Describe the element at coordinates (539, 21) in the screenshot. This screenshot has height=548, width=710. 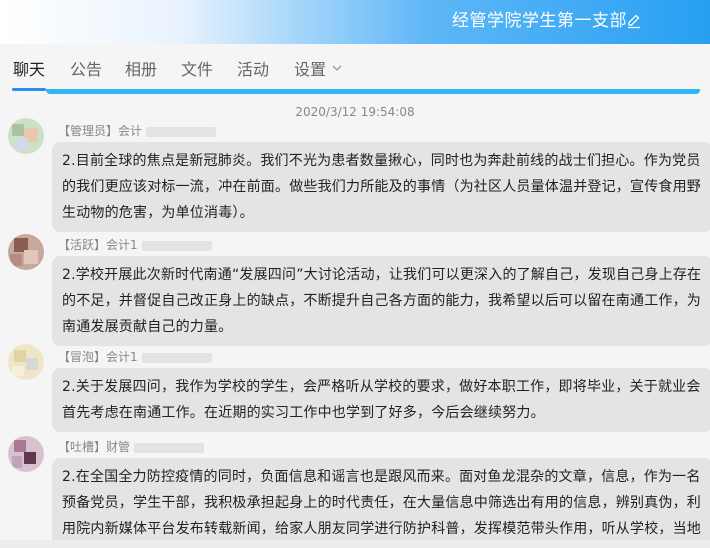
I see `group-title: 经管学院学生第一支部` at that location.